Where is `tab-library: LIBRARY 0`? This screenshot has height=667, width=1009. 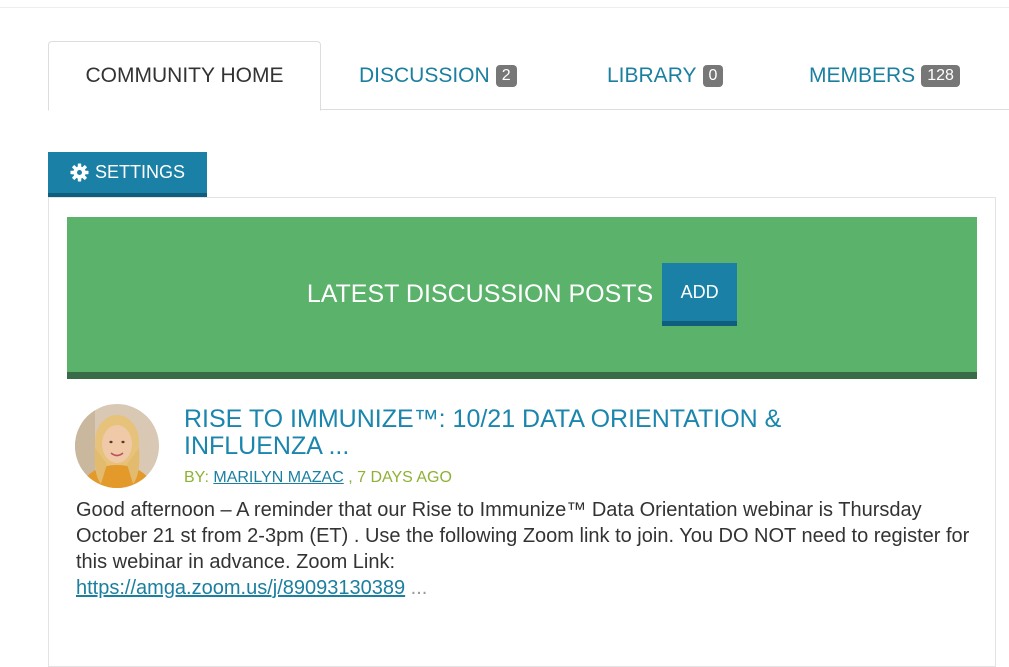 tab-library: LIBRARY 0 is located at coordinates (665, 75).